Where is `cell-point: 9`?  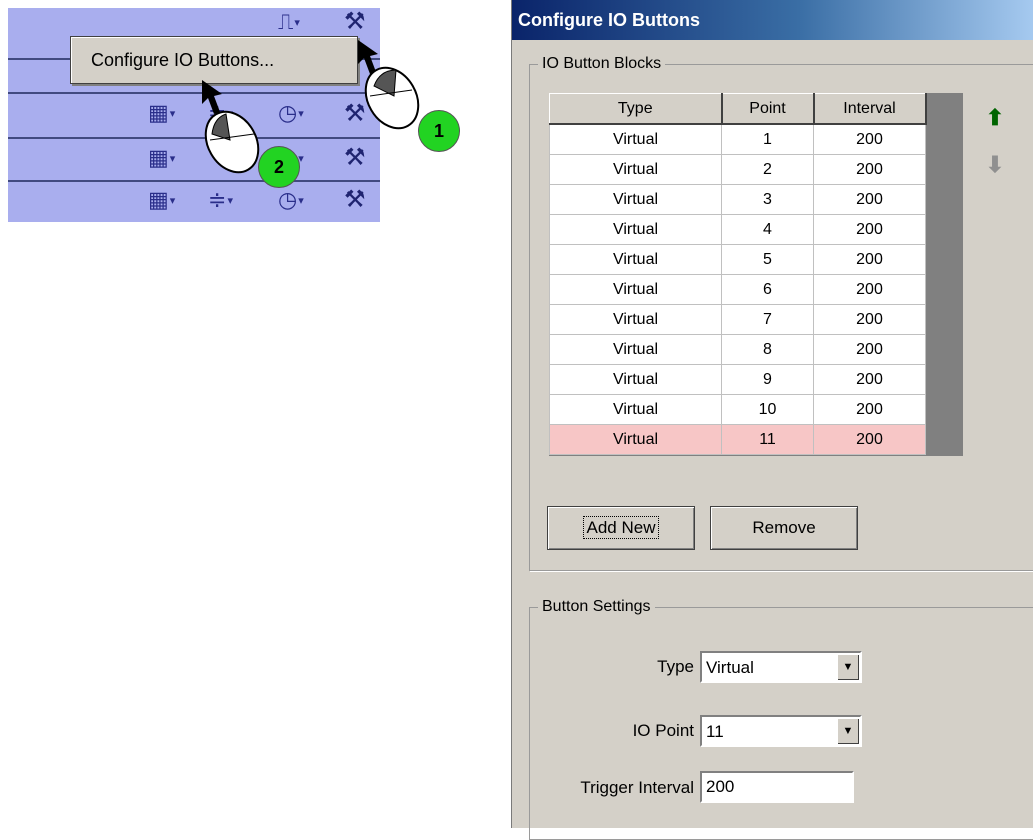 cell-point: 9 is located at coordinates (767, 379).